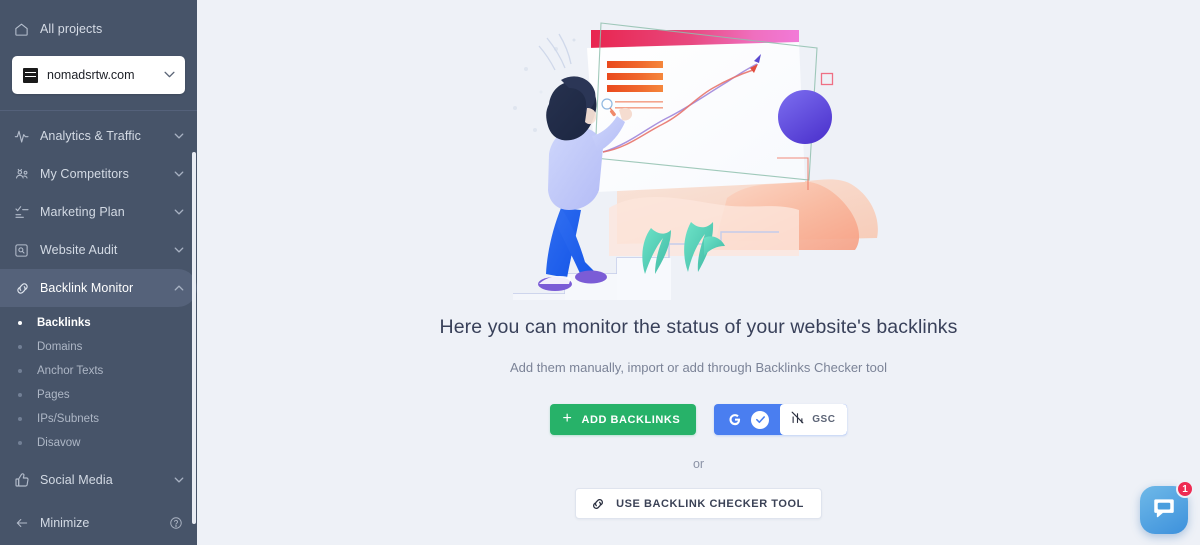 The height and width of the screenshot is (545, 1200). Describe the element at coordinates (27, 250) in the screenshot. I see `audit-magnifier-icon` at that location.